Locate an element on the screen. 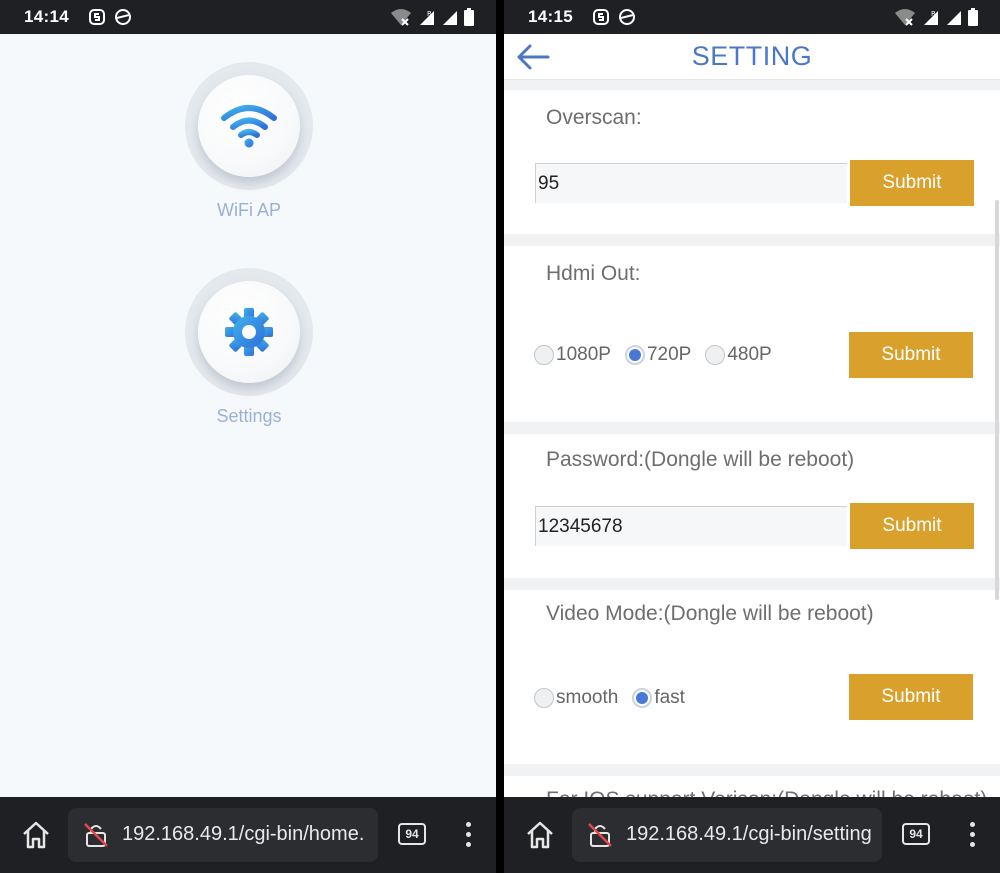 This screenshot has width=1000, height=873. password-submit-button: Submit is located at coordinates (912, 526).